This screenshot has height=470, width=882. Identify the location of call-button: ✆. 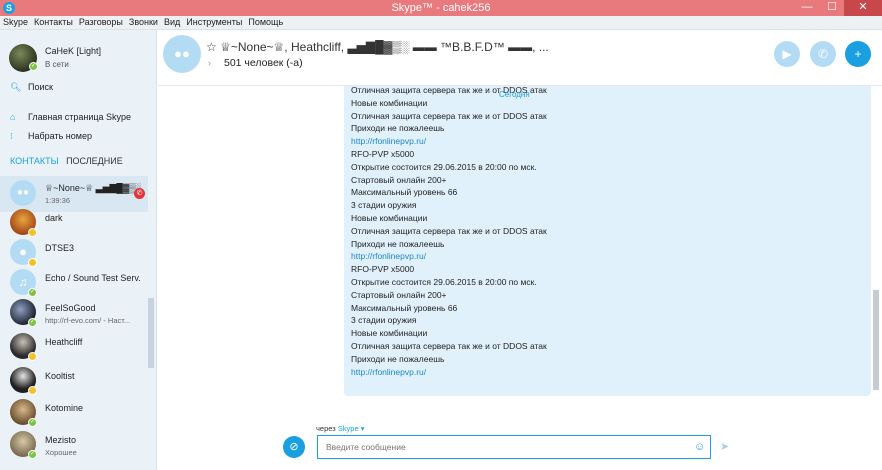
(823, 54).